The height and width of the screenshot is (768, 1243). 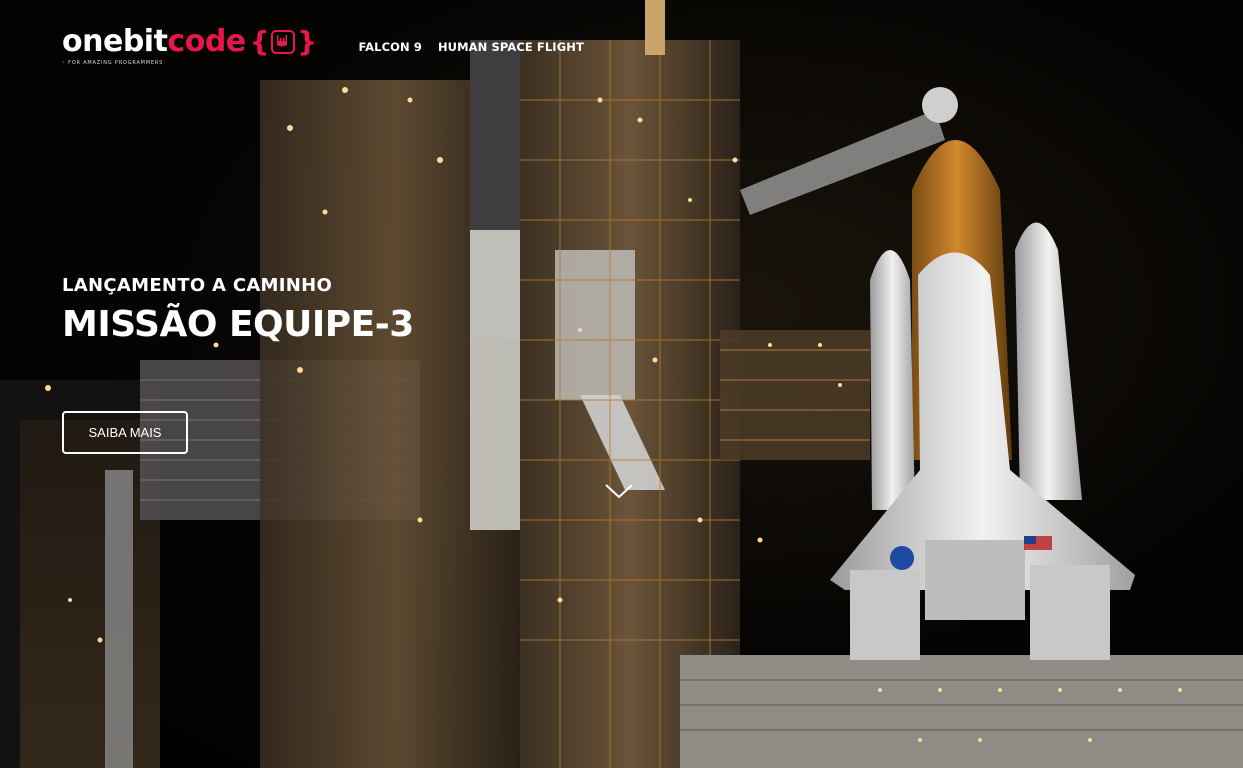 What do you see at coordinates (125, 432) in the screenshot?
I see `saiba-mais-button: SAIBA MAIS` at bounding box center [125, 432].